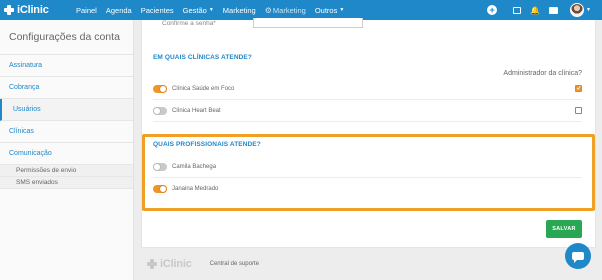  Describe the element at coordinates (189, 23) in the screenshot. I see `password-confirm-label: Confirme a senha*` at that location.